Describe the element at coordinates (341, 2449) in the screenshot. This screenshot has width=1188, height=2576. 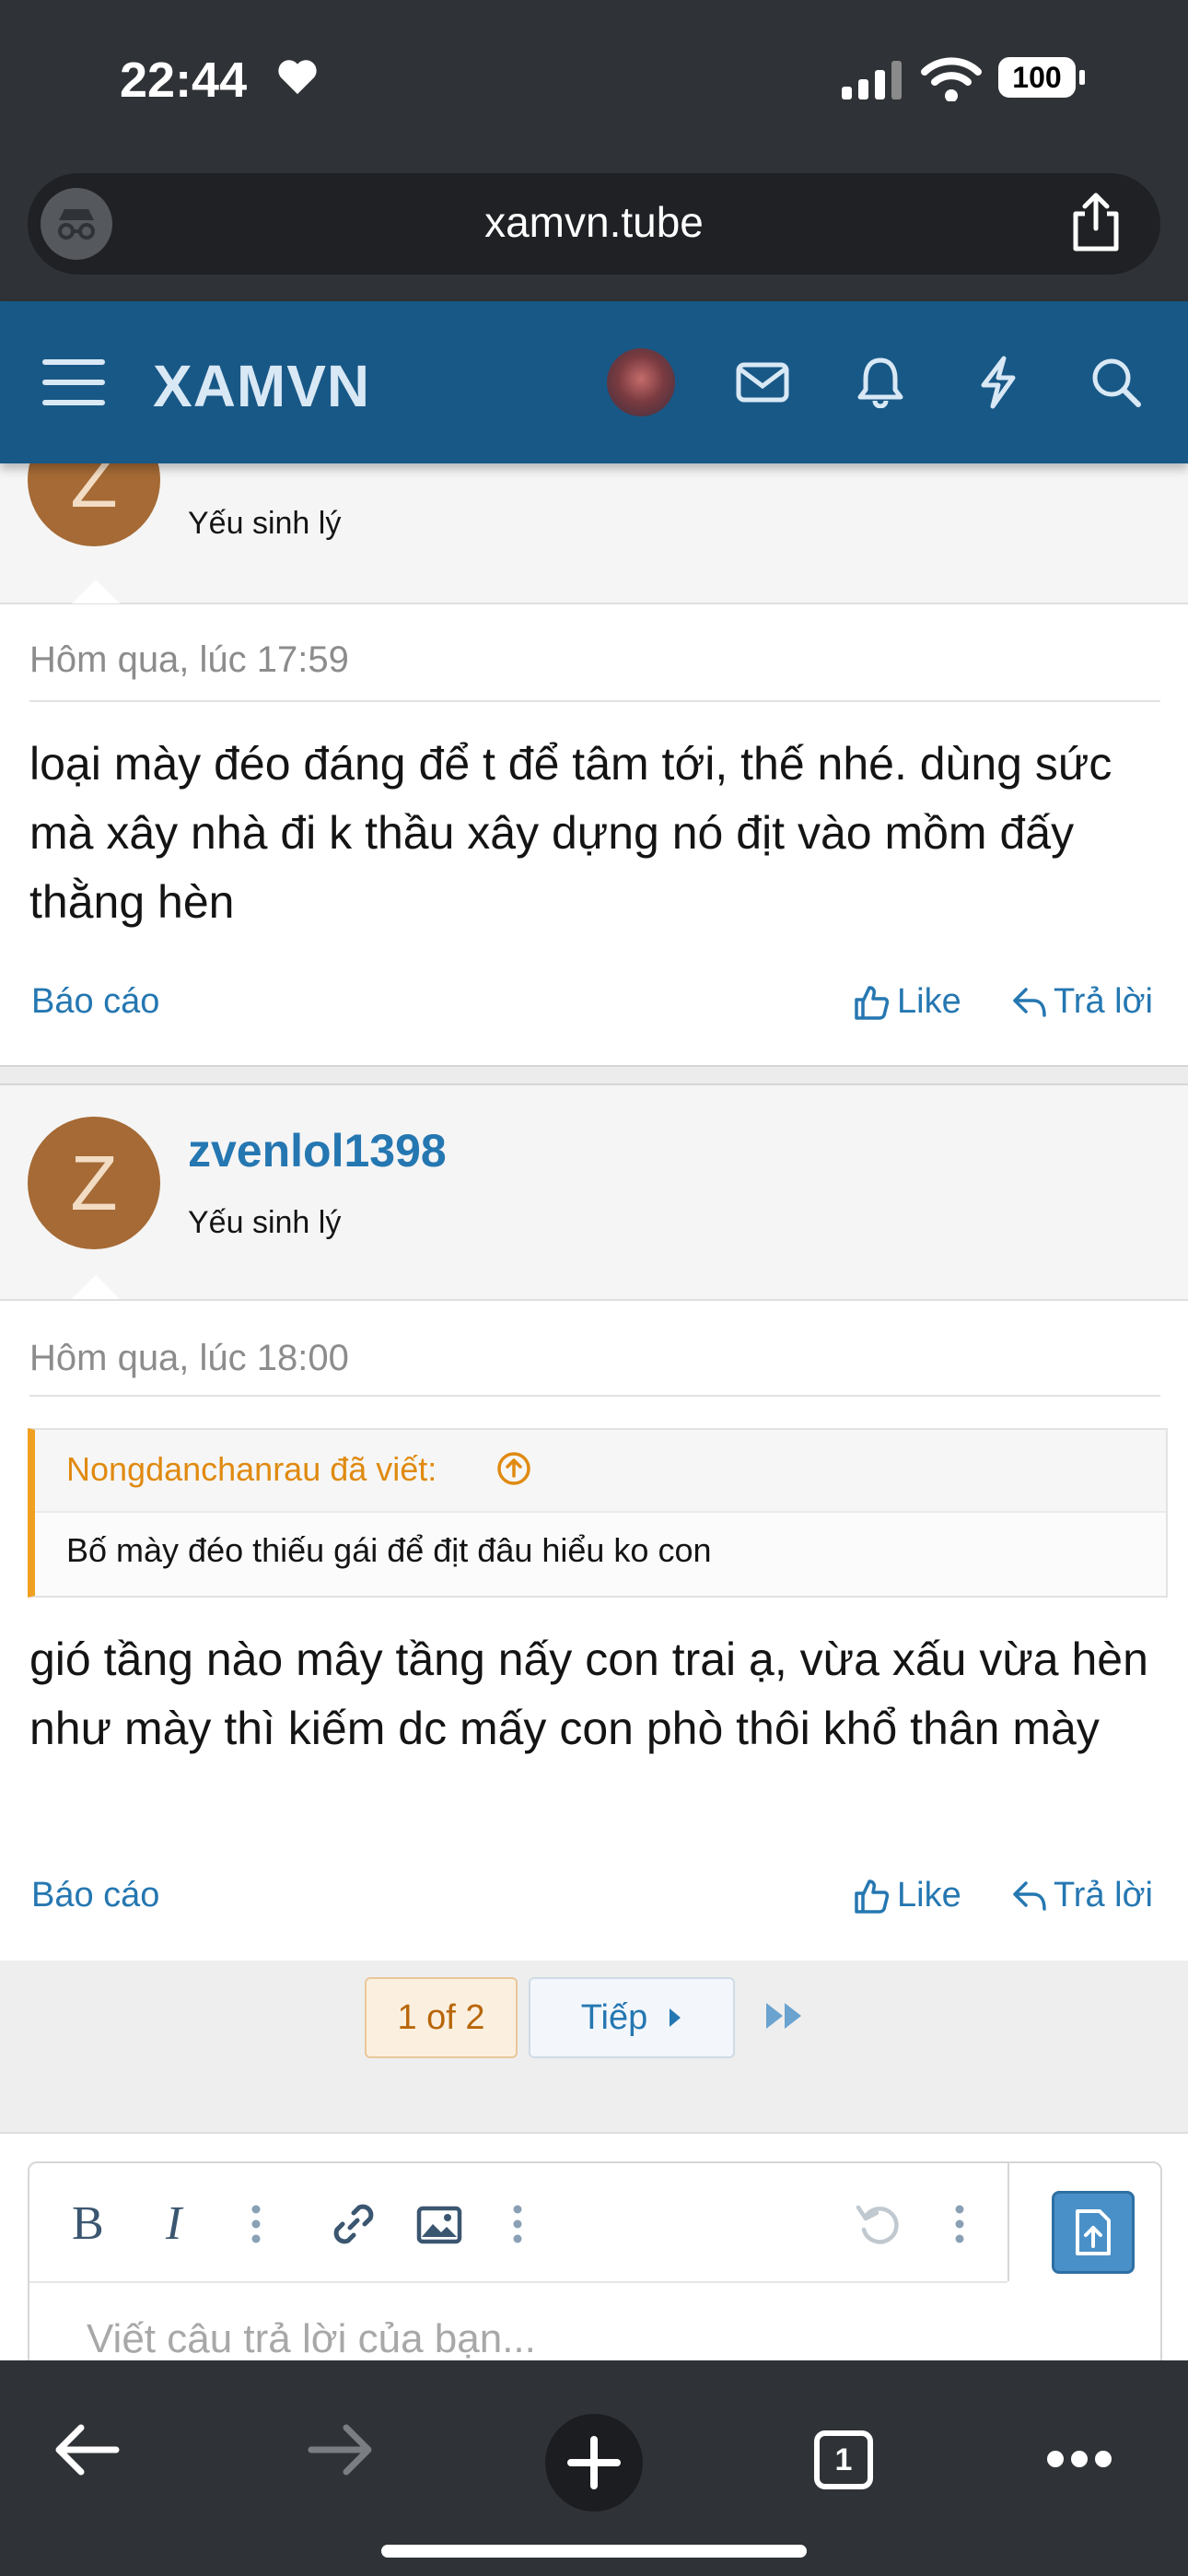
I see `forward-icon` at that location.